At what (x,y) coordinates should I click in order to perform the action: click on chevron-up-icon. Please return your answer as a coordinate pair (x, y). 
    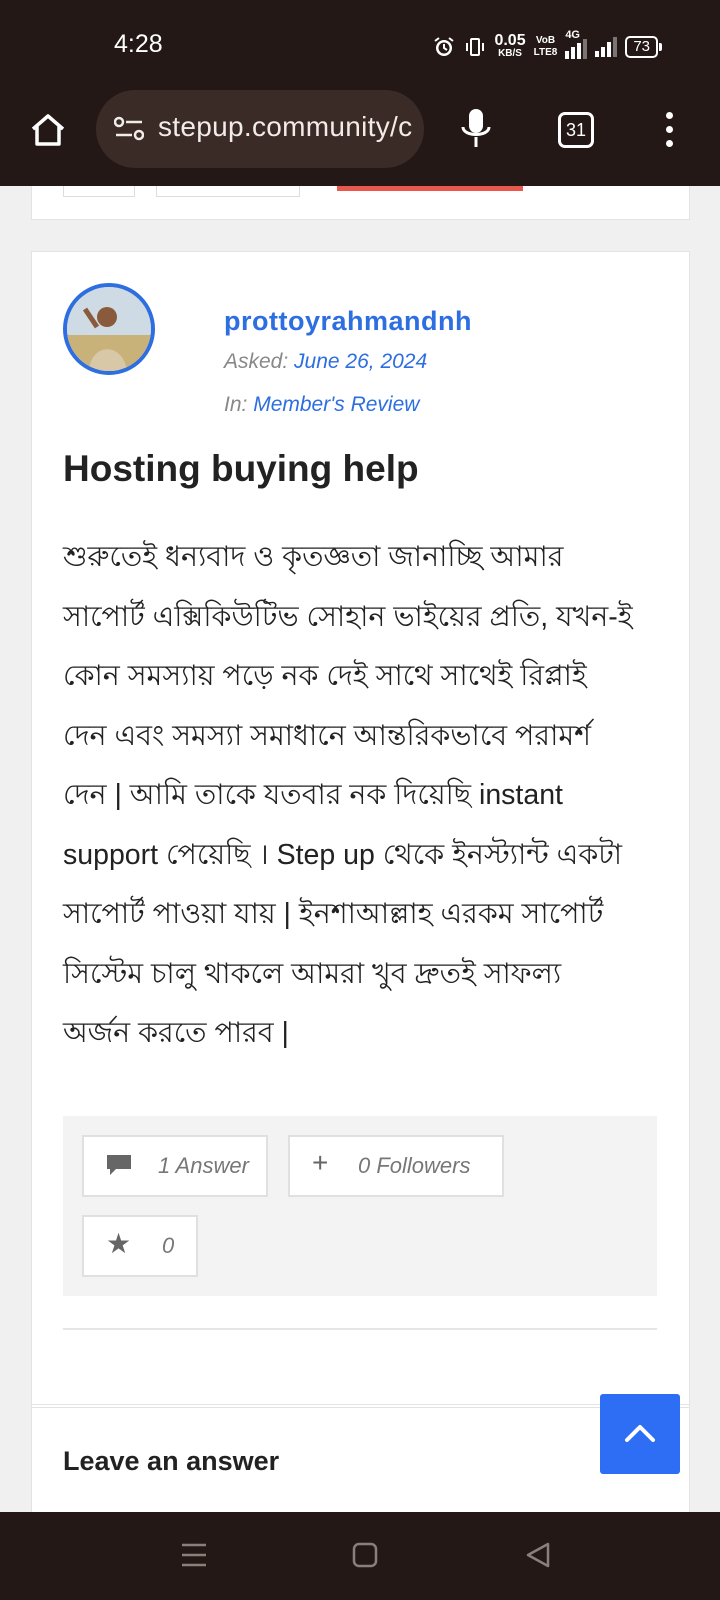
    Looking at the image, I should click on (640, 1433).